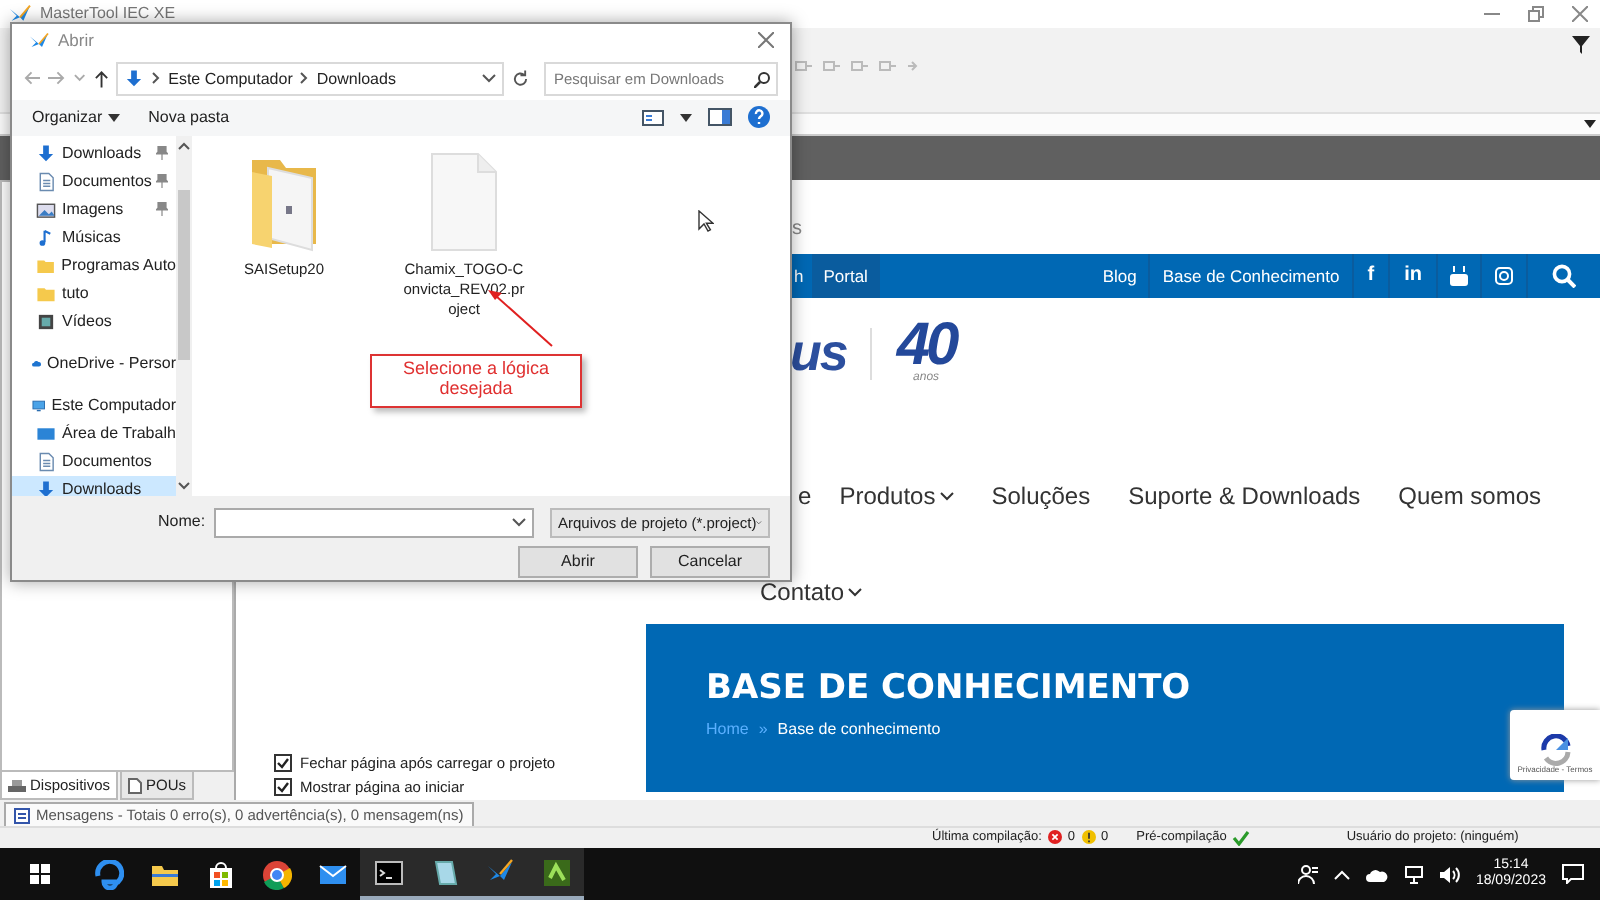 This screenshot has height=900, width=1600. I want to click on dialog-title: Abrir, so click(76, 40).